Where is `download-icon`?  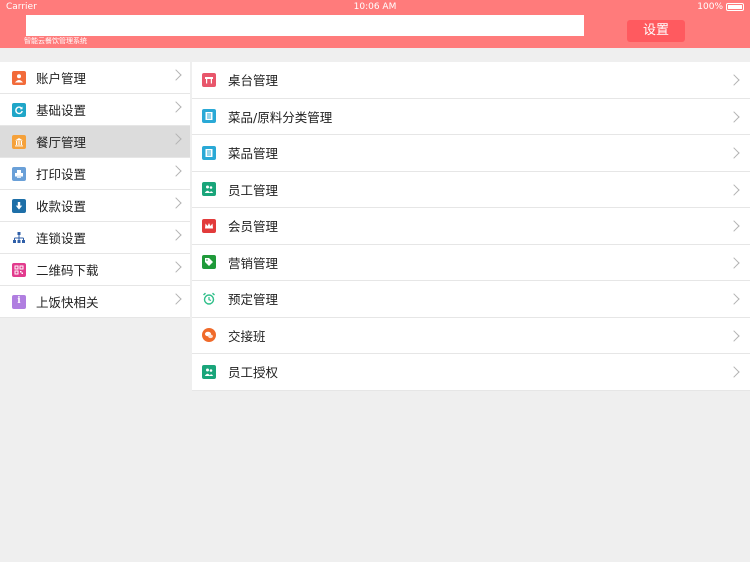
download-icon is located at coordinates (19, 205).